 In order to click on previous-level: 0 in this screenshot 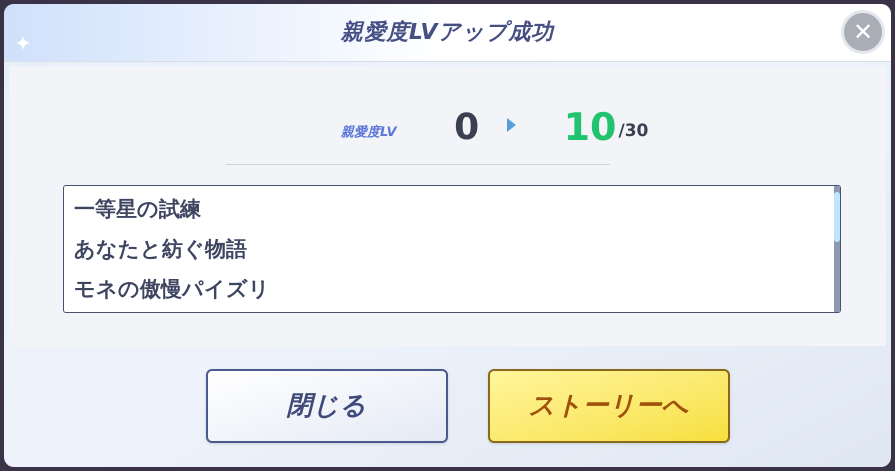, I will do `click(466, 128)`.